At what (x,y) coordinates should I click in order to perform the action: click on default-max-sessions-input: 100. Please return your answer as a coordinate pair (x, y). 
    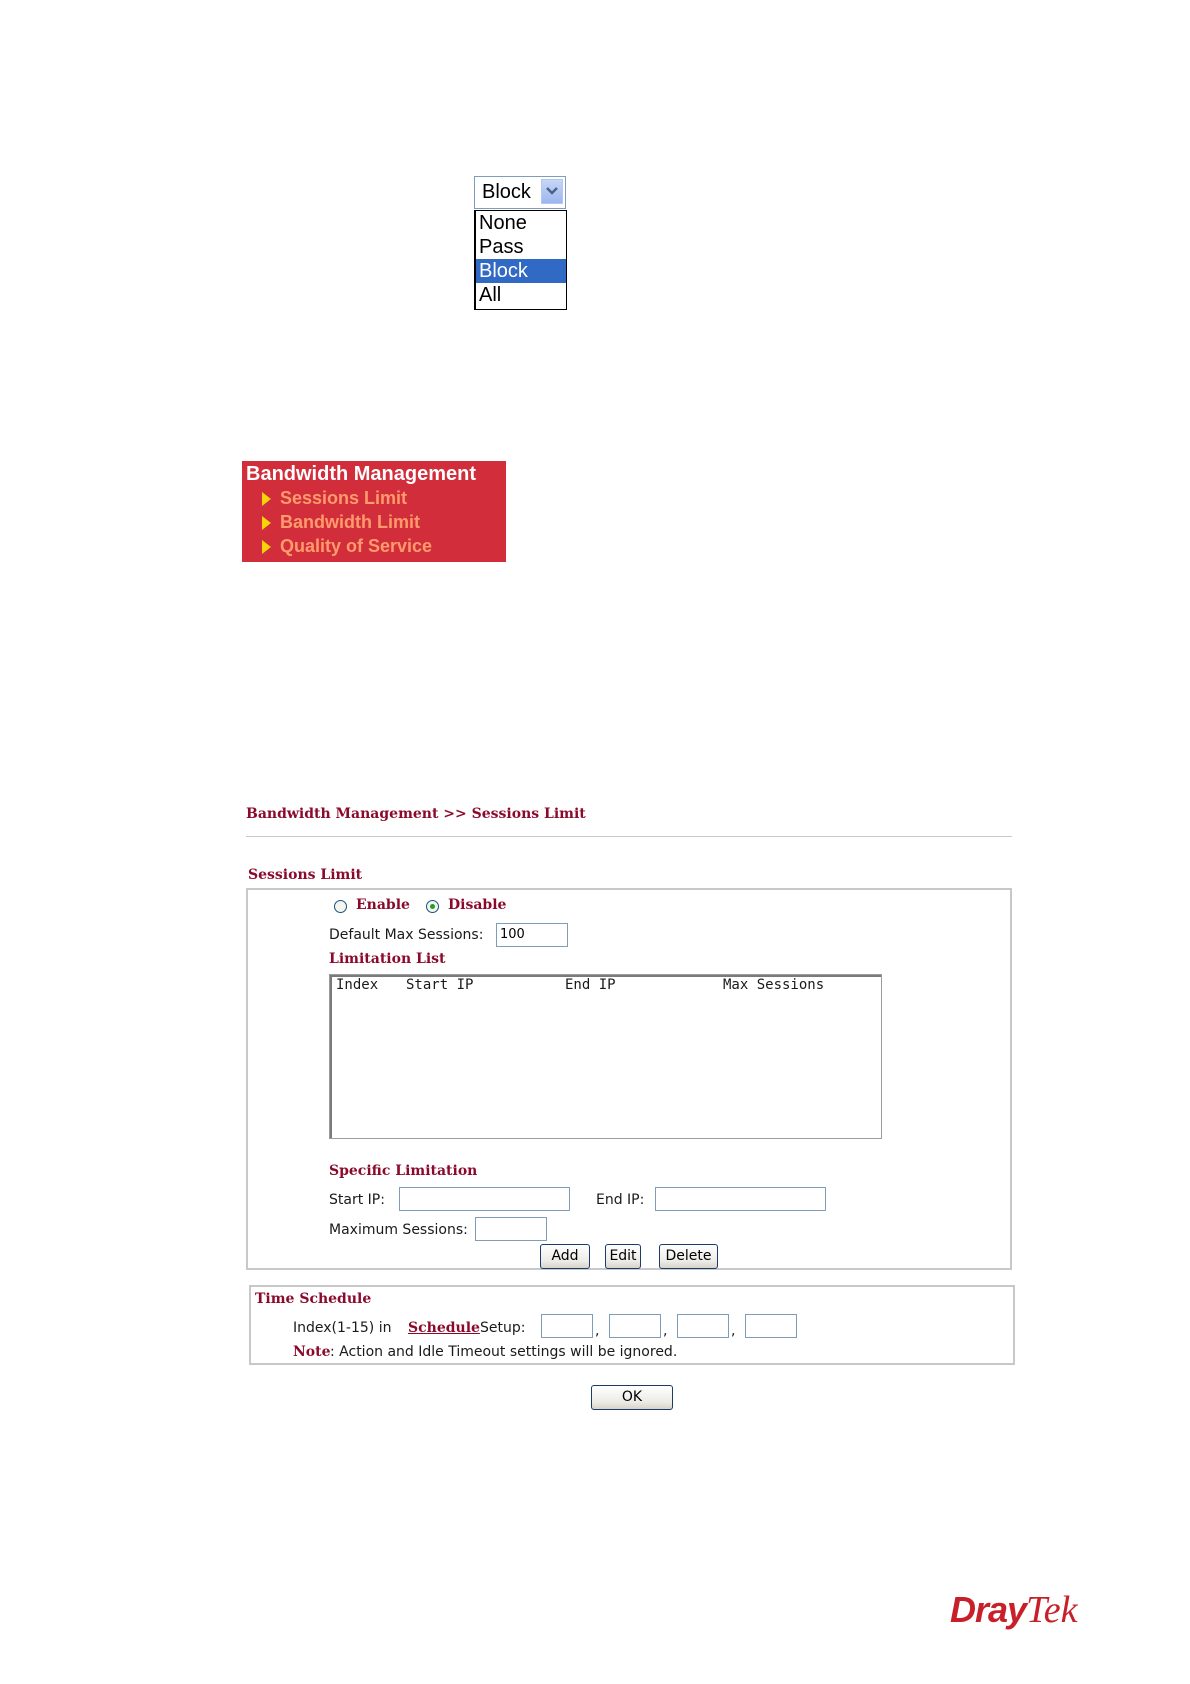
    Looking at the image, I should click on (532, 935).